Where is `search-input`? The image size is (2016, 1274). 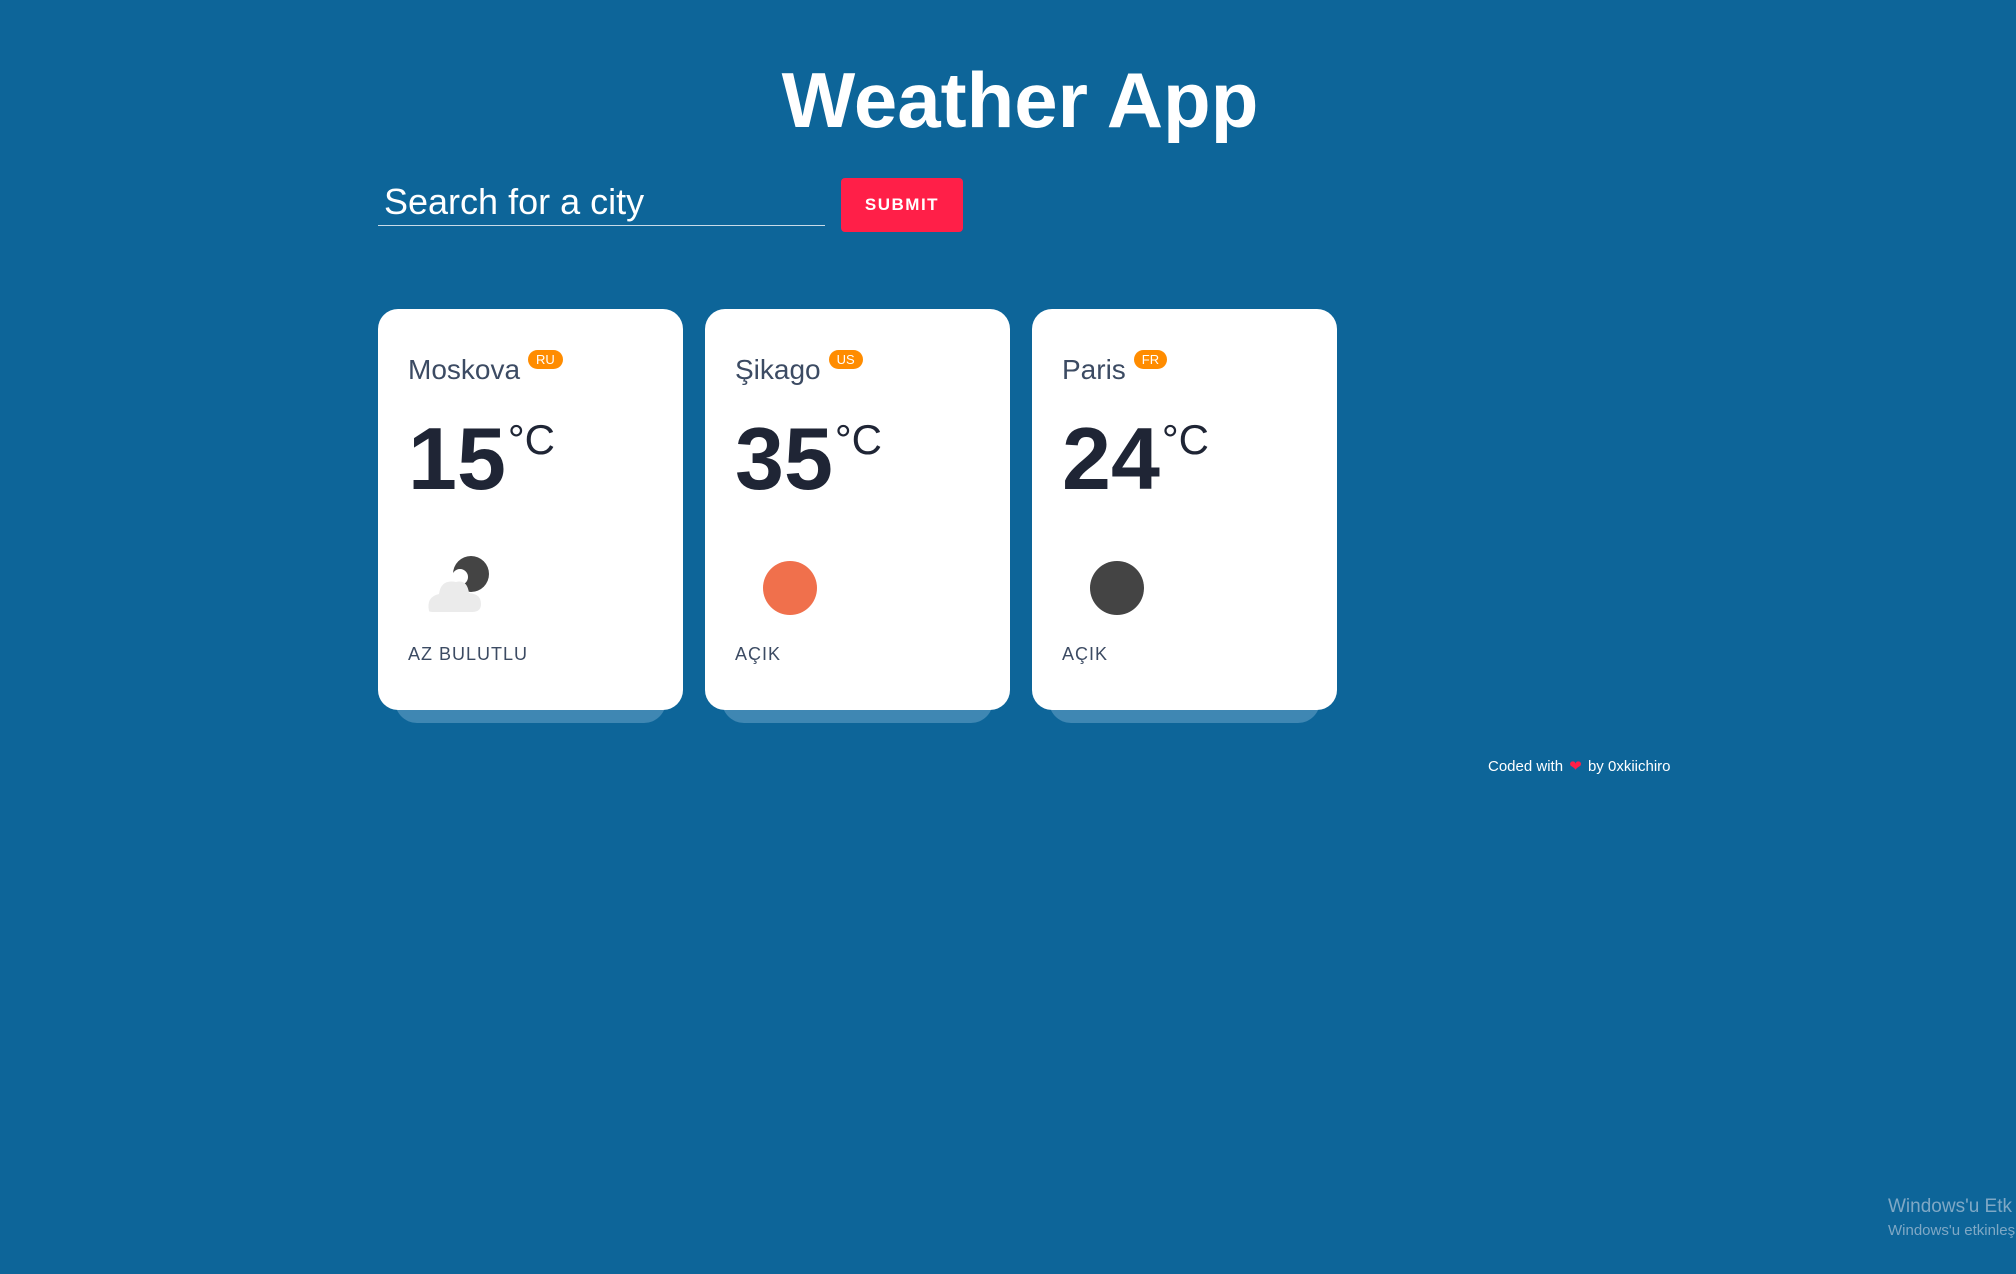 search-input is located at coordinates (601, 202).